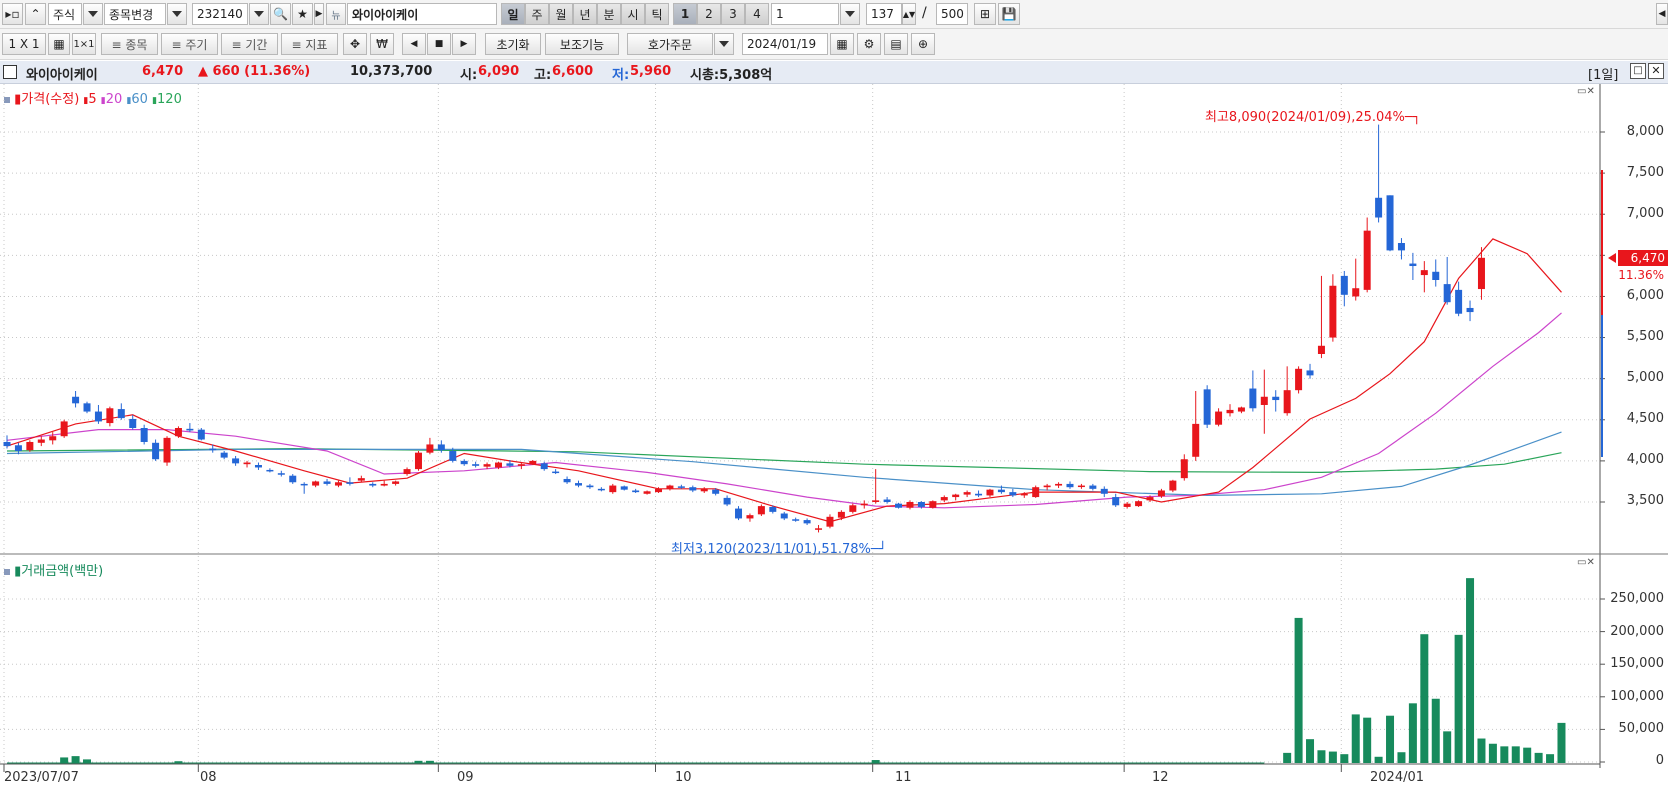 Image resolution: width=1668 pixels, height=788 pixels. What do you see at coordinates (12, 14) in the screenshot?
I see `panel-toggle-icon: ▸▫` at bounding box center [12, 14].